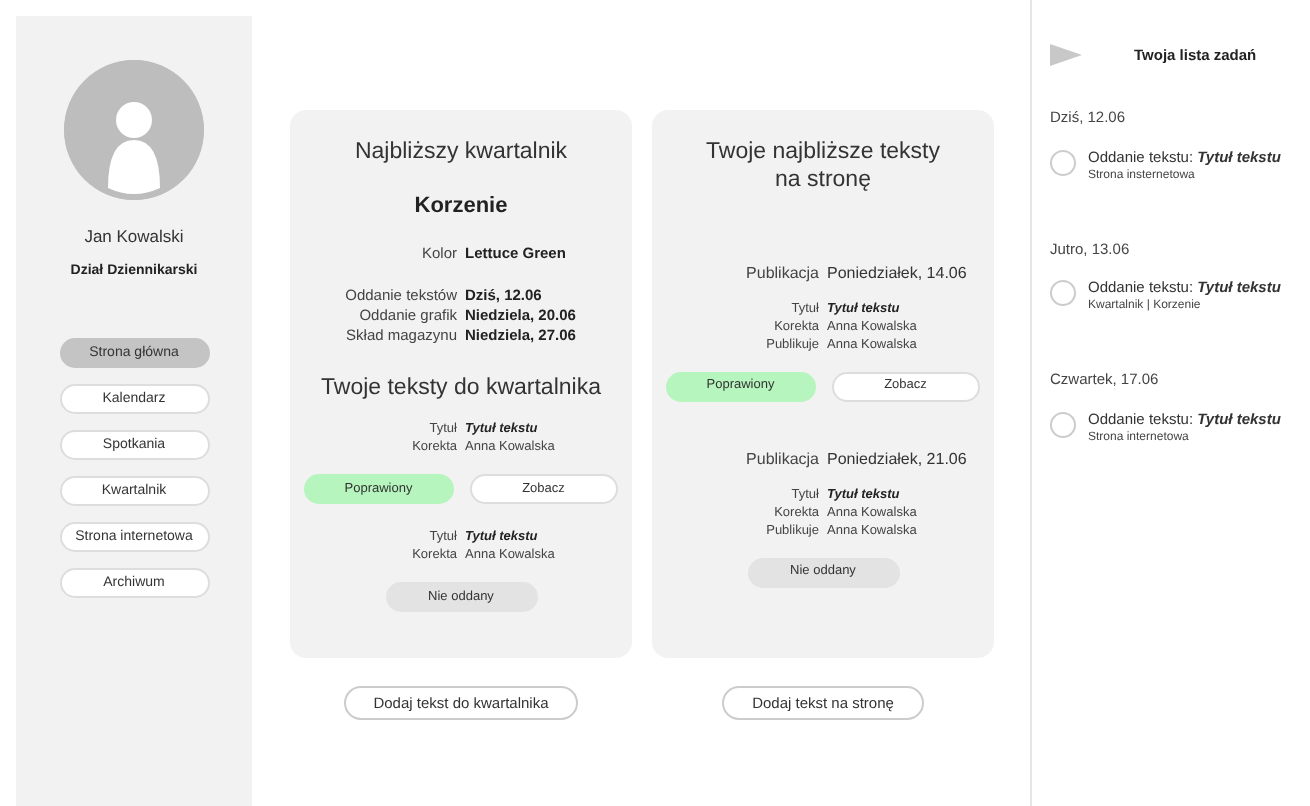  I want to click on card-title: Twoje najbliższe teksty na stronę, so click(823, 167).